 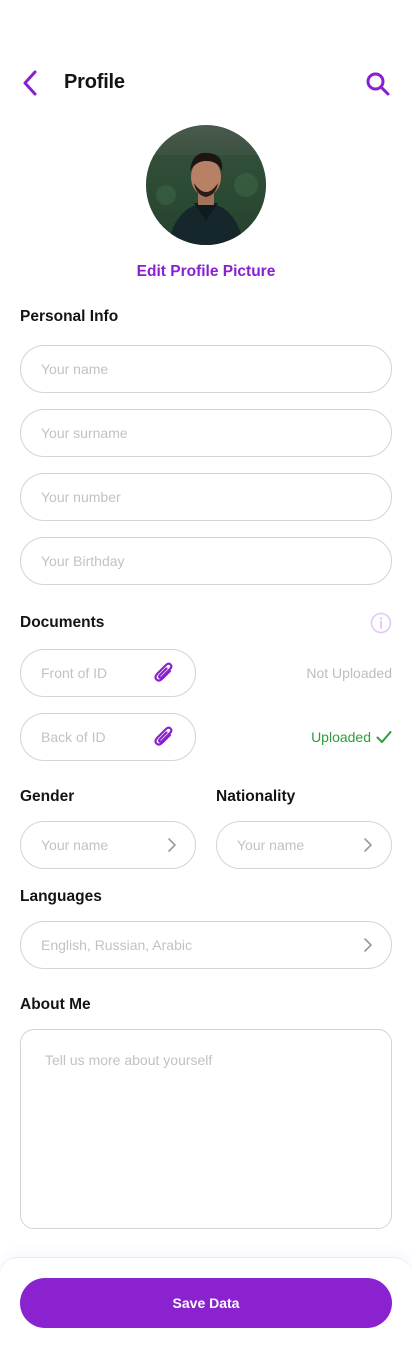 What do you see at coordinates (381, 623) in the screenshot?
I see `info-icon` at bounding box center [381, 623].